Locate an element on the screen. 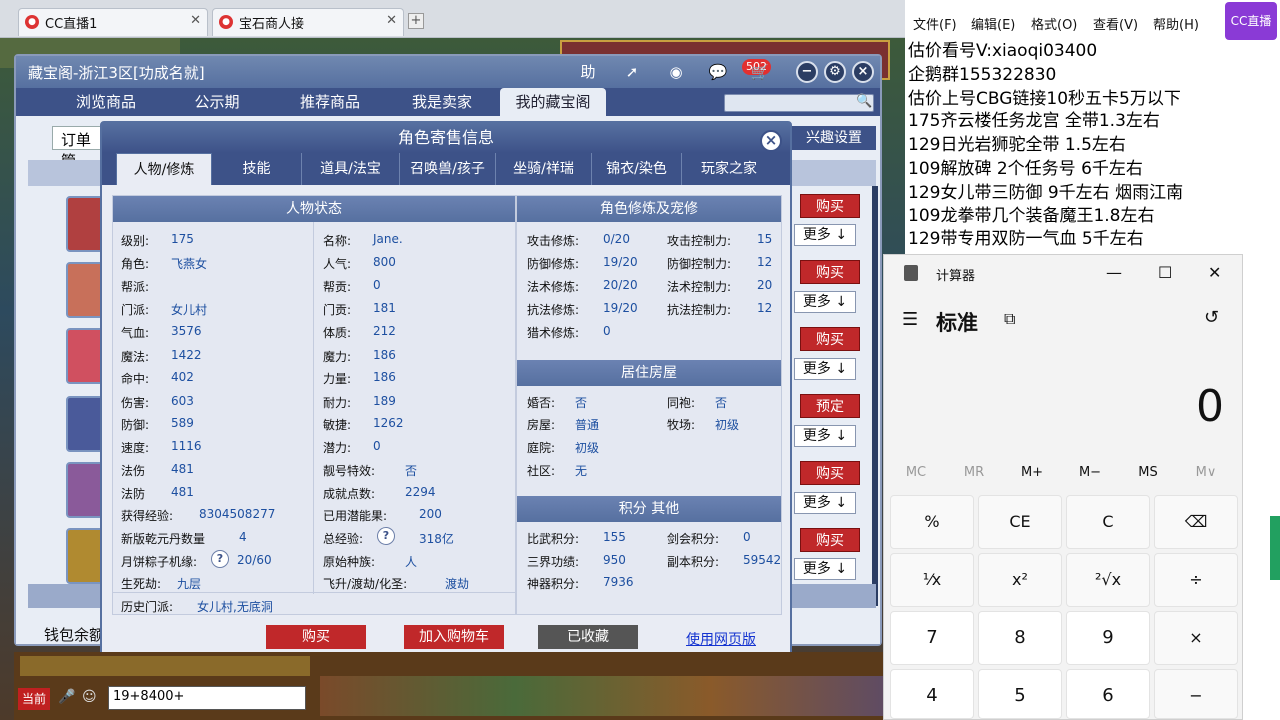 This screenshot has width=1280, height=720. search-icon: 🔍 is located at coordinates (864, 101).